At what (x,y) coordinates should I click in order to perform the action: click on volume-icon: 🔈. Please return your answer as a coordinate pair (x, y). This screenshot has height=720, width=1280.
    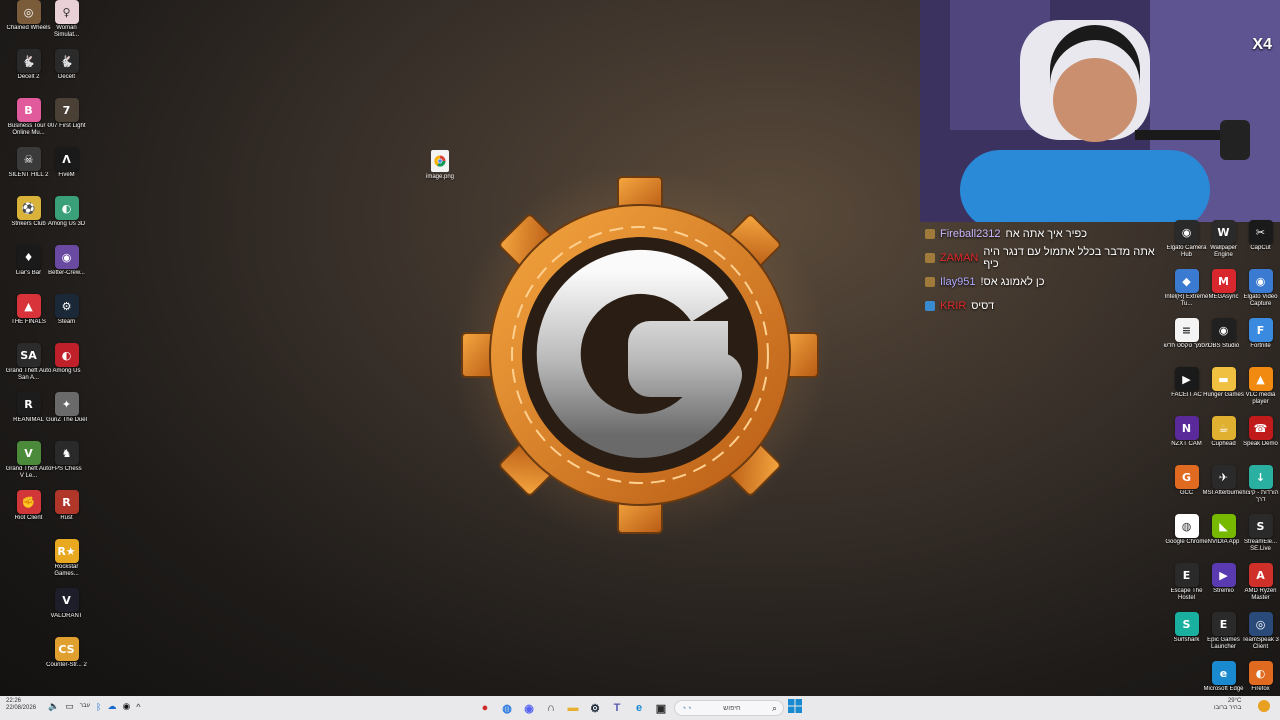
    Looking at the image, I should click on (53, 706).